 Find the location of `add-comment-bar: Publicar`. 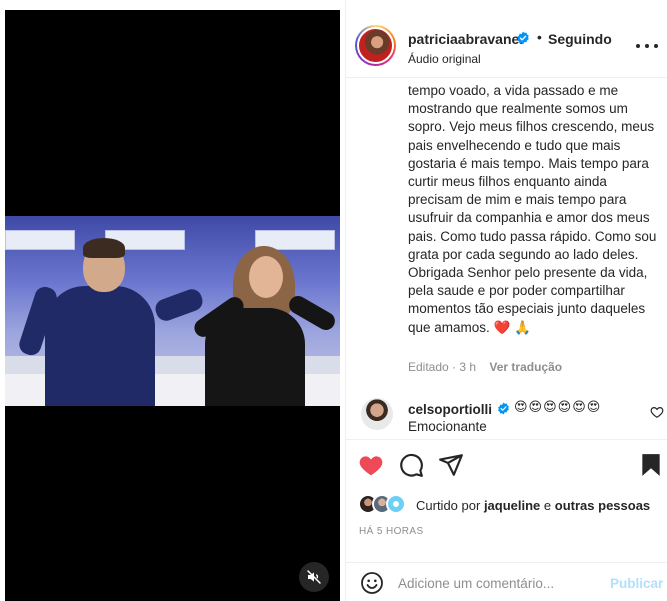

add-comment-bar: Publicar is located at coordinates (506, 581).